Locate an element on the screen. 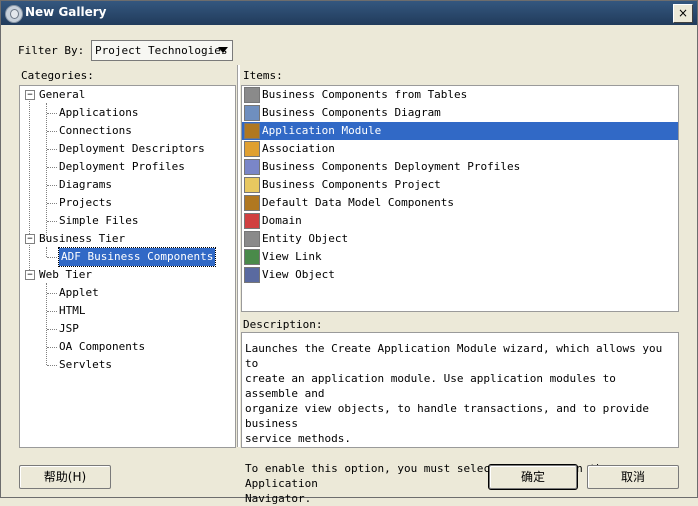  view-object-icon is located at coordinates (252, 275).